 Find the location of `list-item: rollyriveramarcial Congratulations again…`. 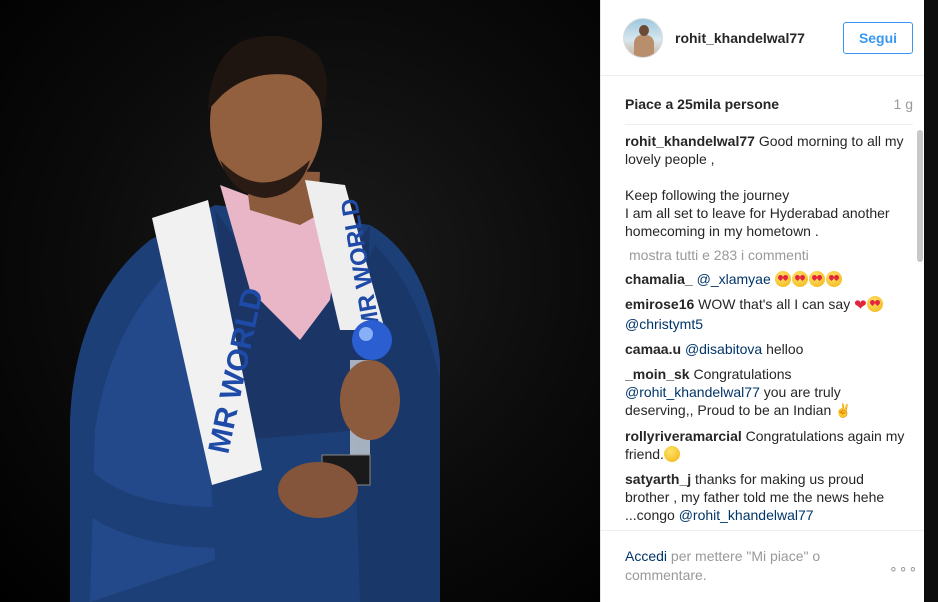

list-item: rollyriveramarcial Congratulations again… is located at coordinates (767, 445).